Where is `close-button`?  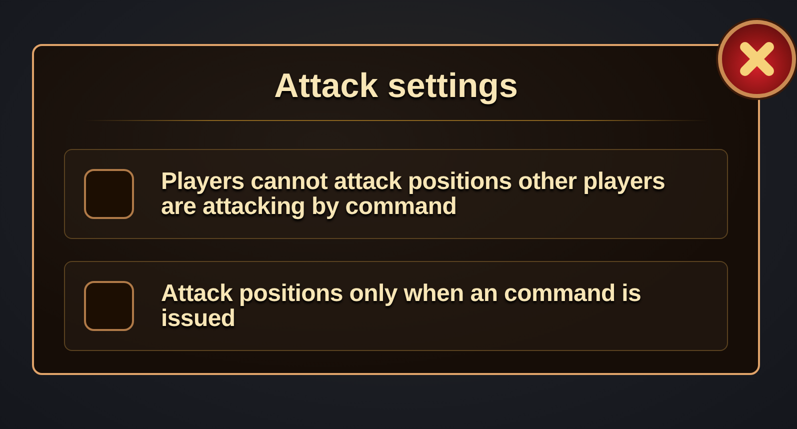 close-button is located at coordinates (757, 59).